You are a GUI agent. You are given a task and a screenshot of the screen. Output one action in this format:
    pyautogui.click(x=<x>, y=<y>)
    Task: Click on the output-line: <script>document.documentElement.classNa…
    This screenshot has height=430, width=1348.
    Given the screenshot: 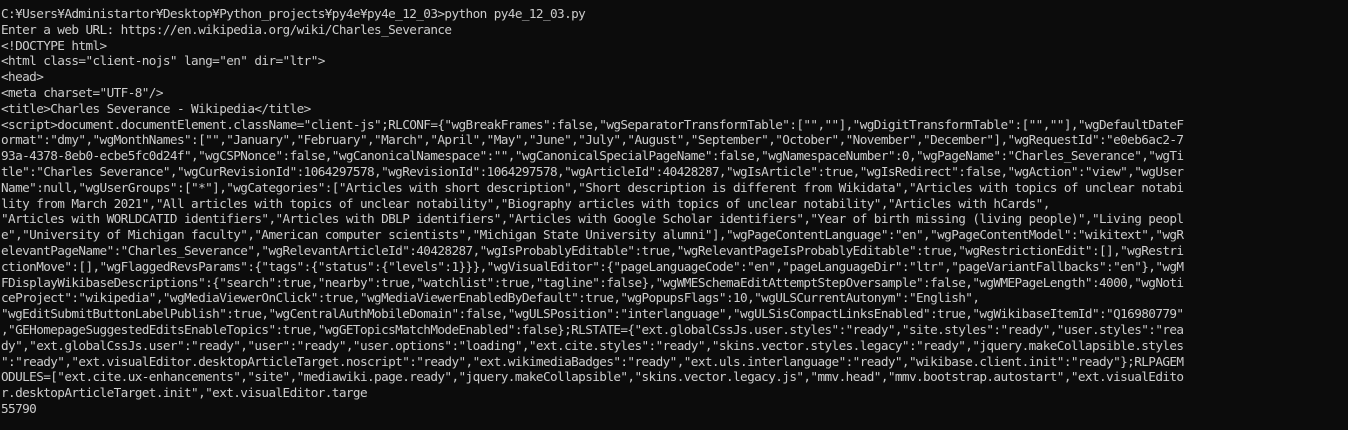 What is the action you would take?
    pyautogui.click(x=592, y=124)
    